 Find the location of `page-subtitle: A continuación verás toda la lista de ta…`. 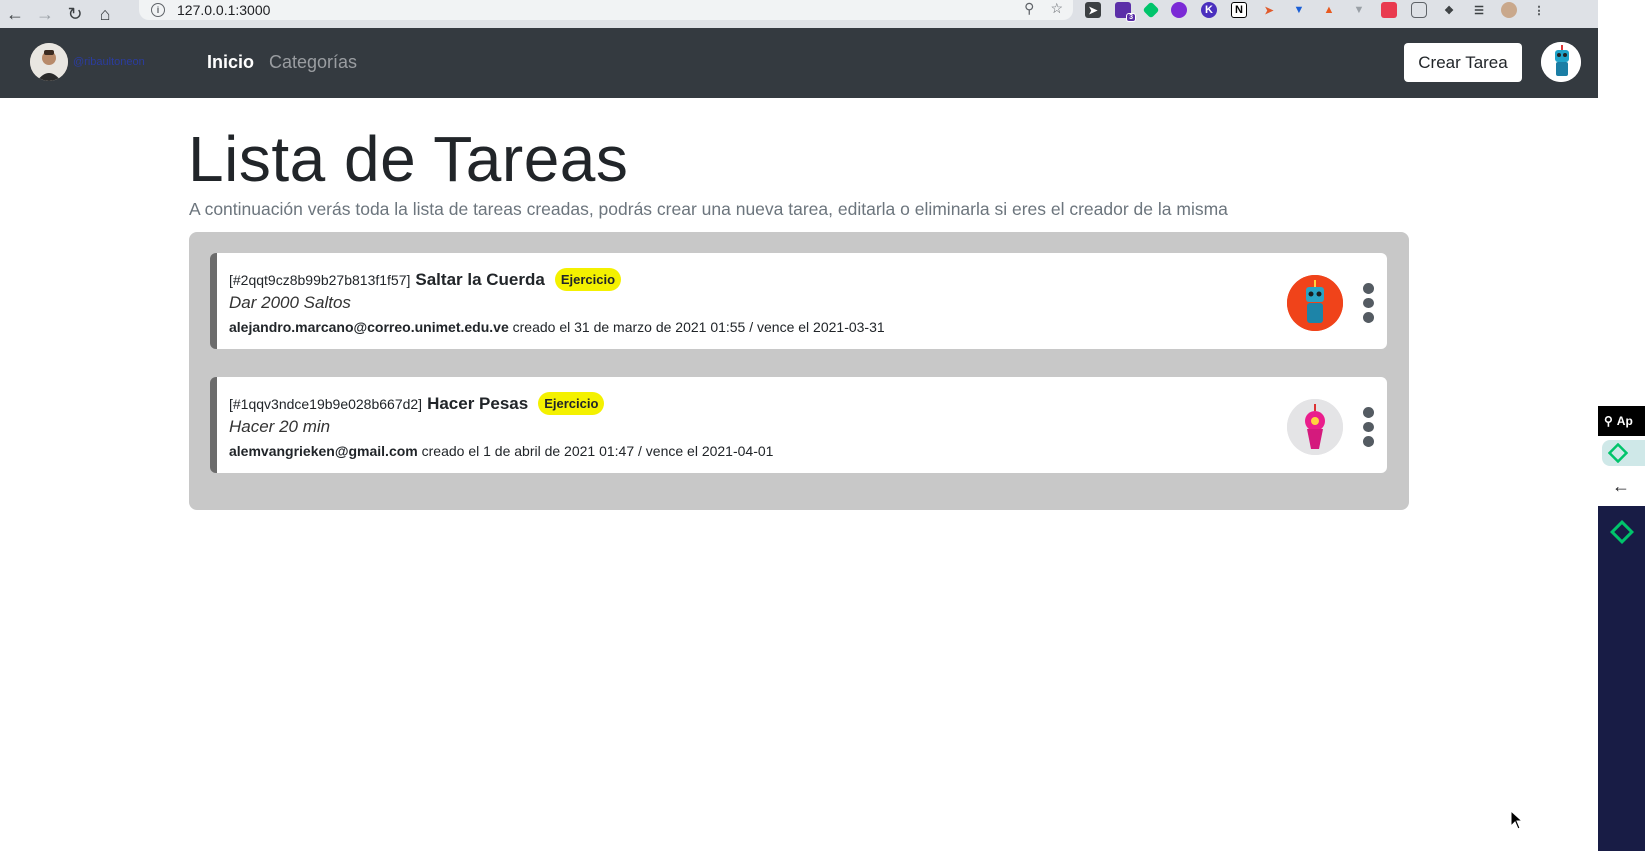

page-subtitle: A continuación verás toda la lista de ta… is located at coordinates (708, 209).